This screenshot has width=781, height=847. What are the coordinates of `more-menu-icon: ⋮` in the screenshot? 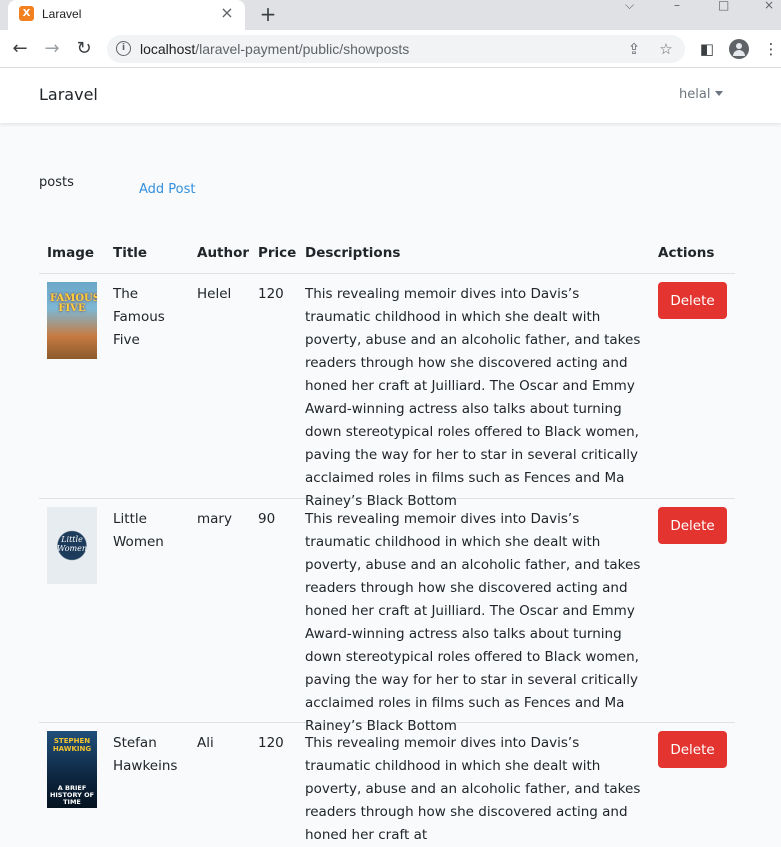 It's located at (771, 49).